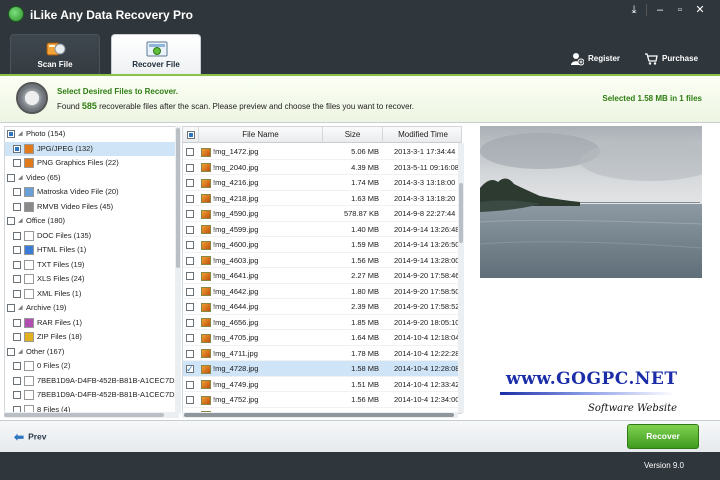 The height and width of the screenshot is (480, 720). I want to click on column-modified-time: Modified Time, so click(422, 135).